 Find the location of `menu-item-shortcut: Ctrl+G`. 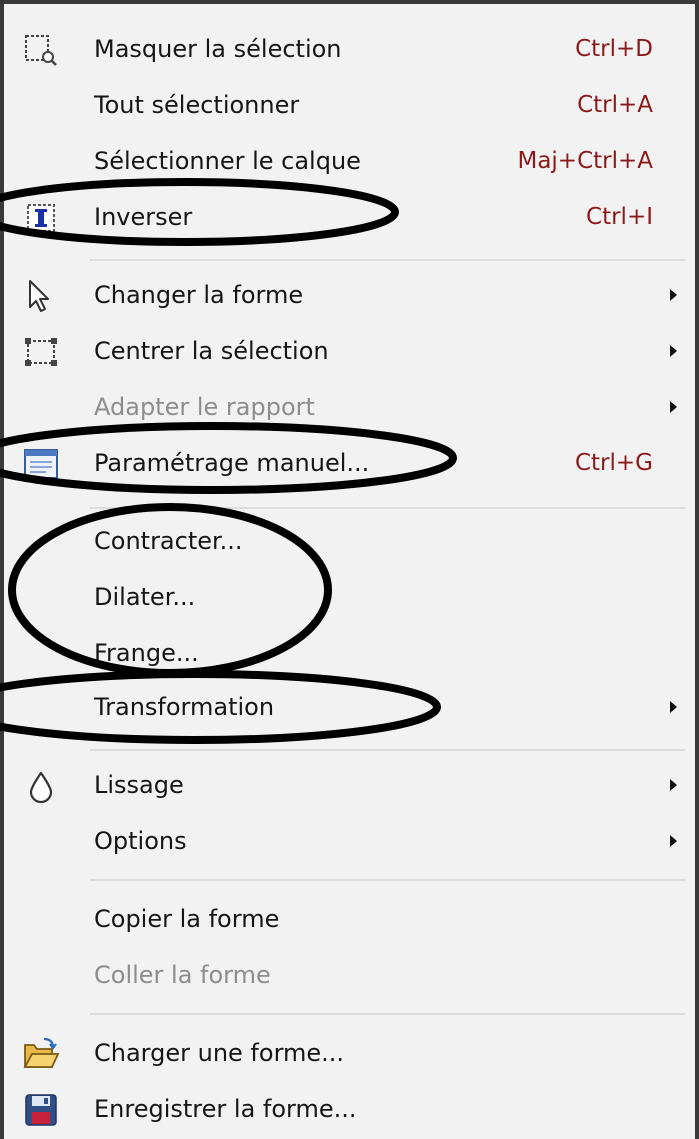

menu-item-shortcut: Ctrl+G is located at coordinates (613, 463).